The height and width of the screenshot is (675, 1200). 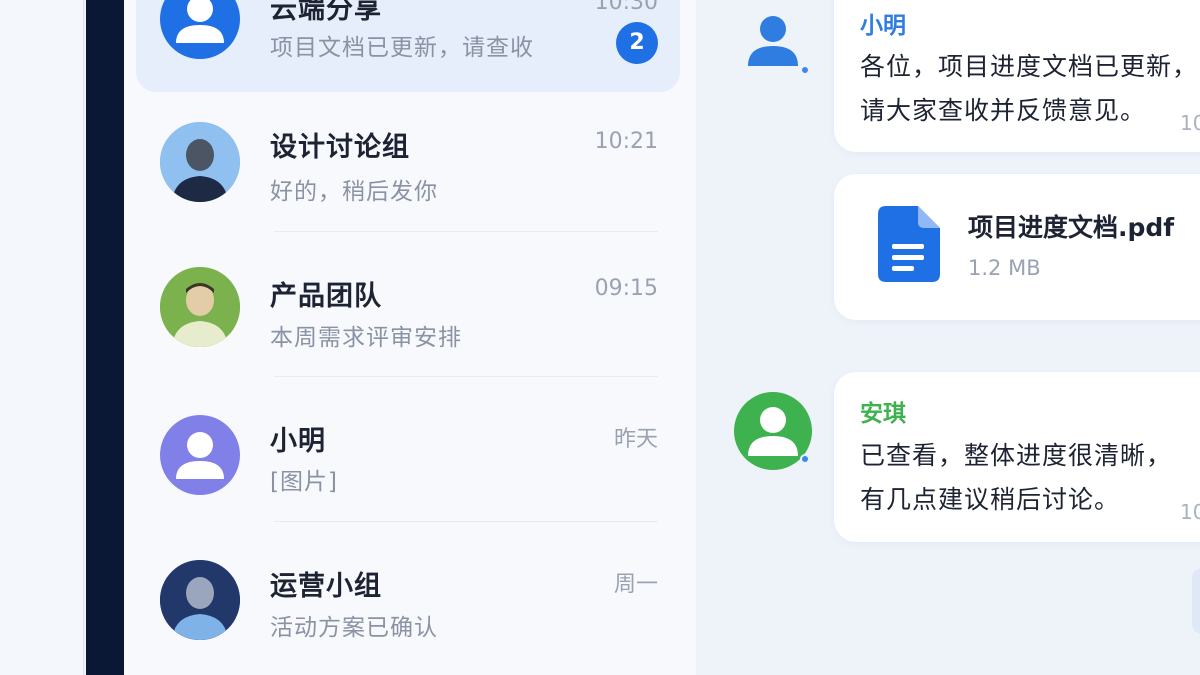 What do you see at coordinates (340, 147) in the screenshot?
I see `conversation-name: 设计讨论组` at bounding box center [340, 147].